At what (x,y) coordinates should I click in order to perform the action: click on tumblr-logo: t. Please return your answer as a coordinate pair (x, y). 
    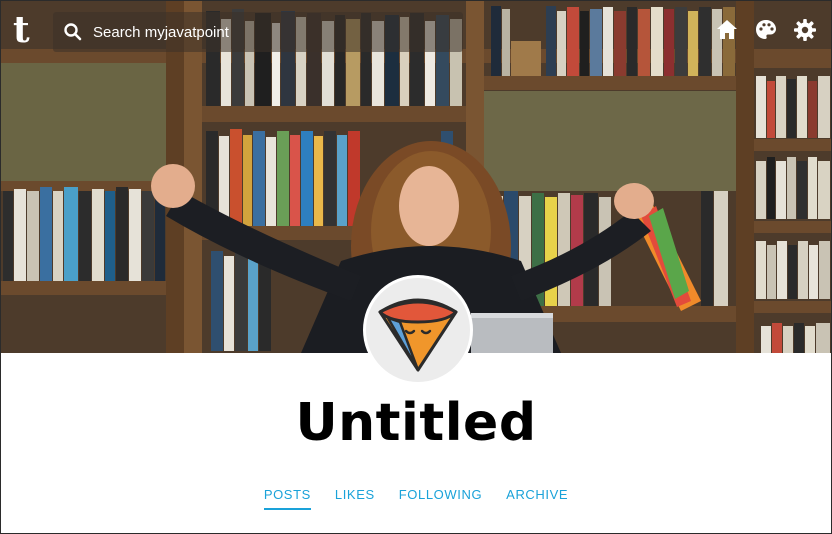
    Looking at the image, I should click on (28, 30).